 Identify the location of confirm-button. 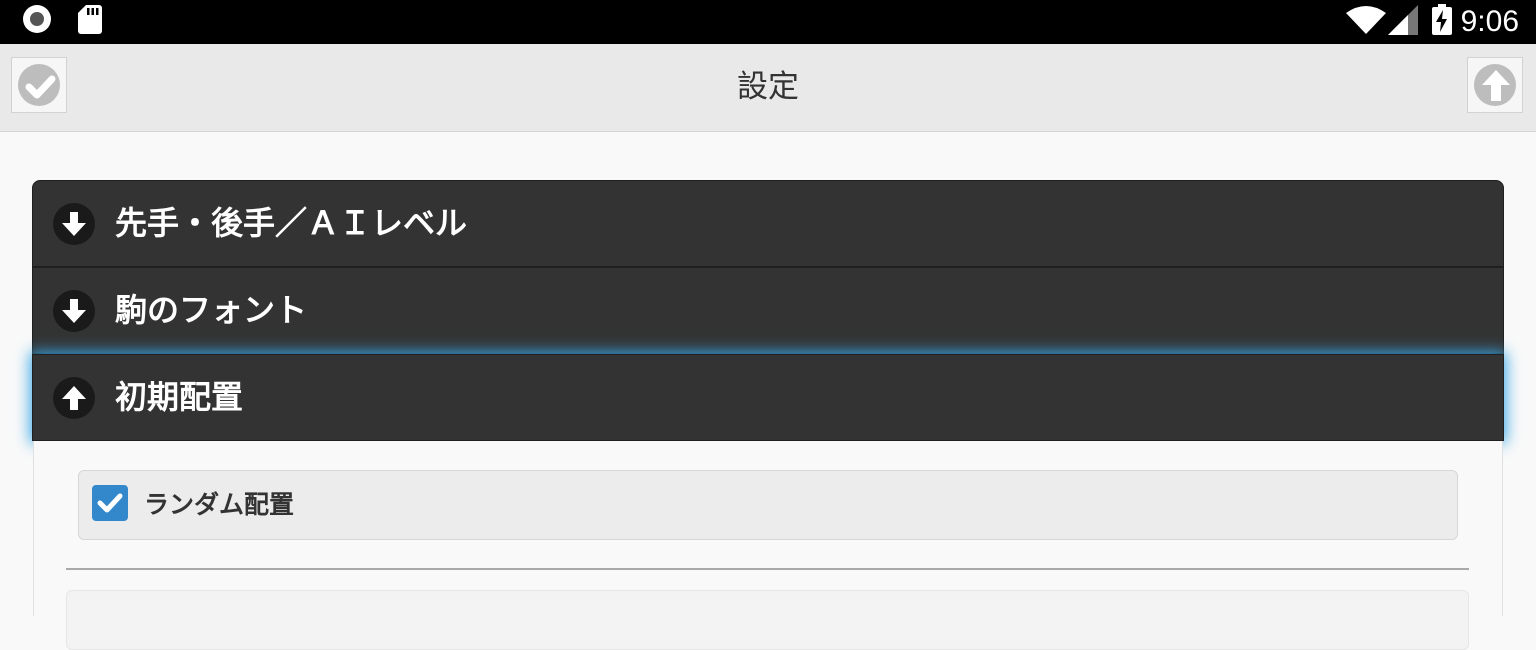
(39, 85).